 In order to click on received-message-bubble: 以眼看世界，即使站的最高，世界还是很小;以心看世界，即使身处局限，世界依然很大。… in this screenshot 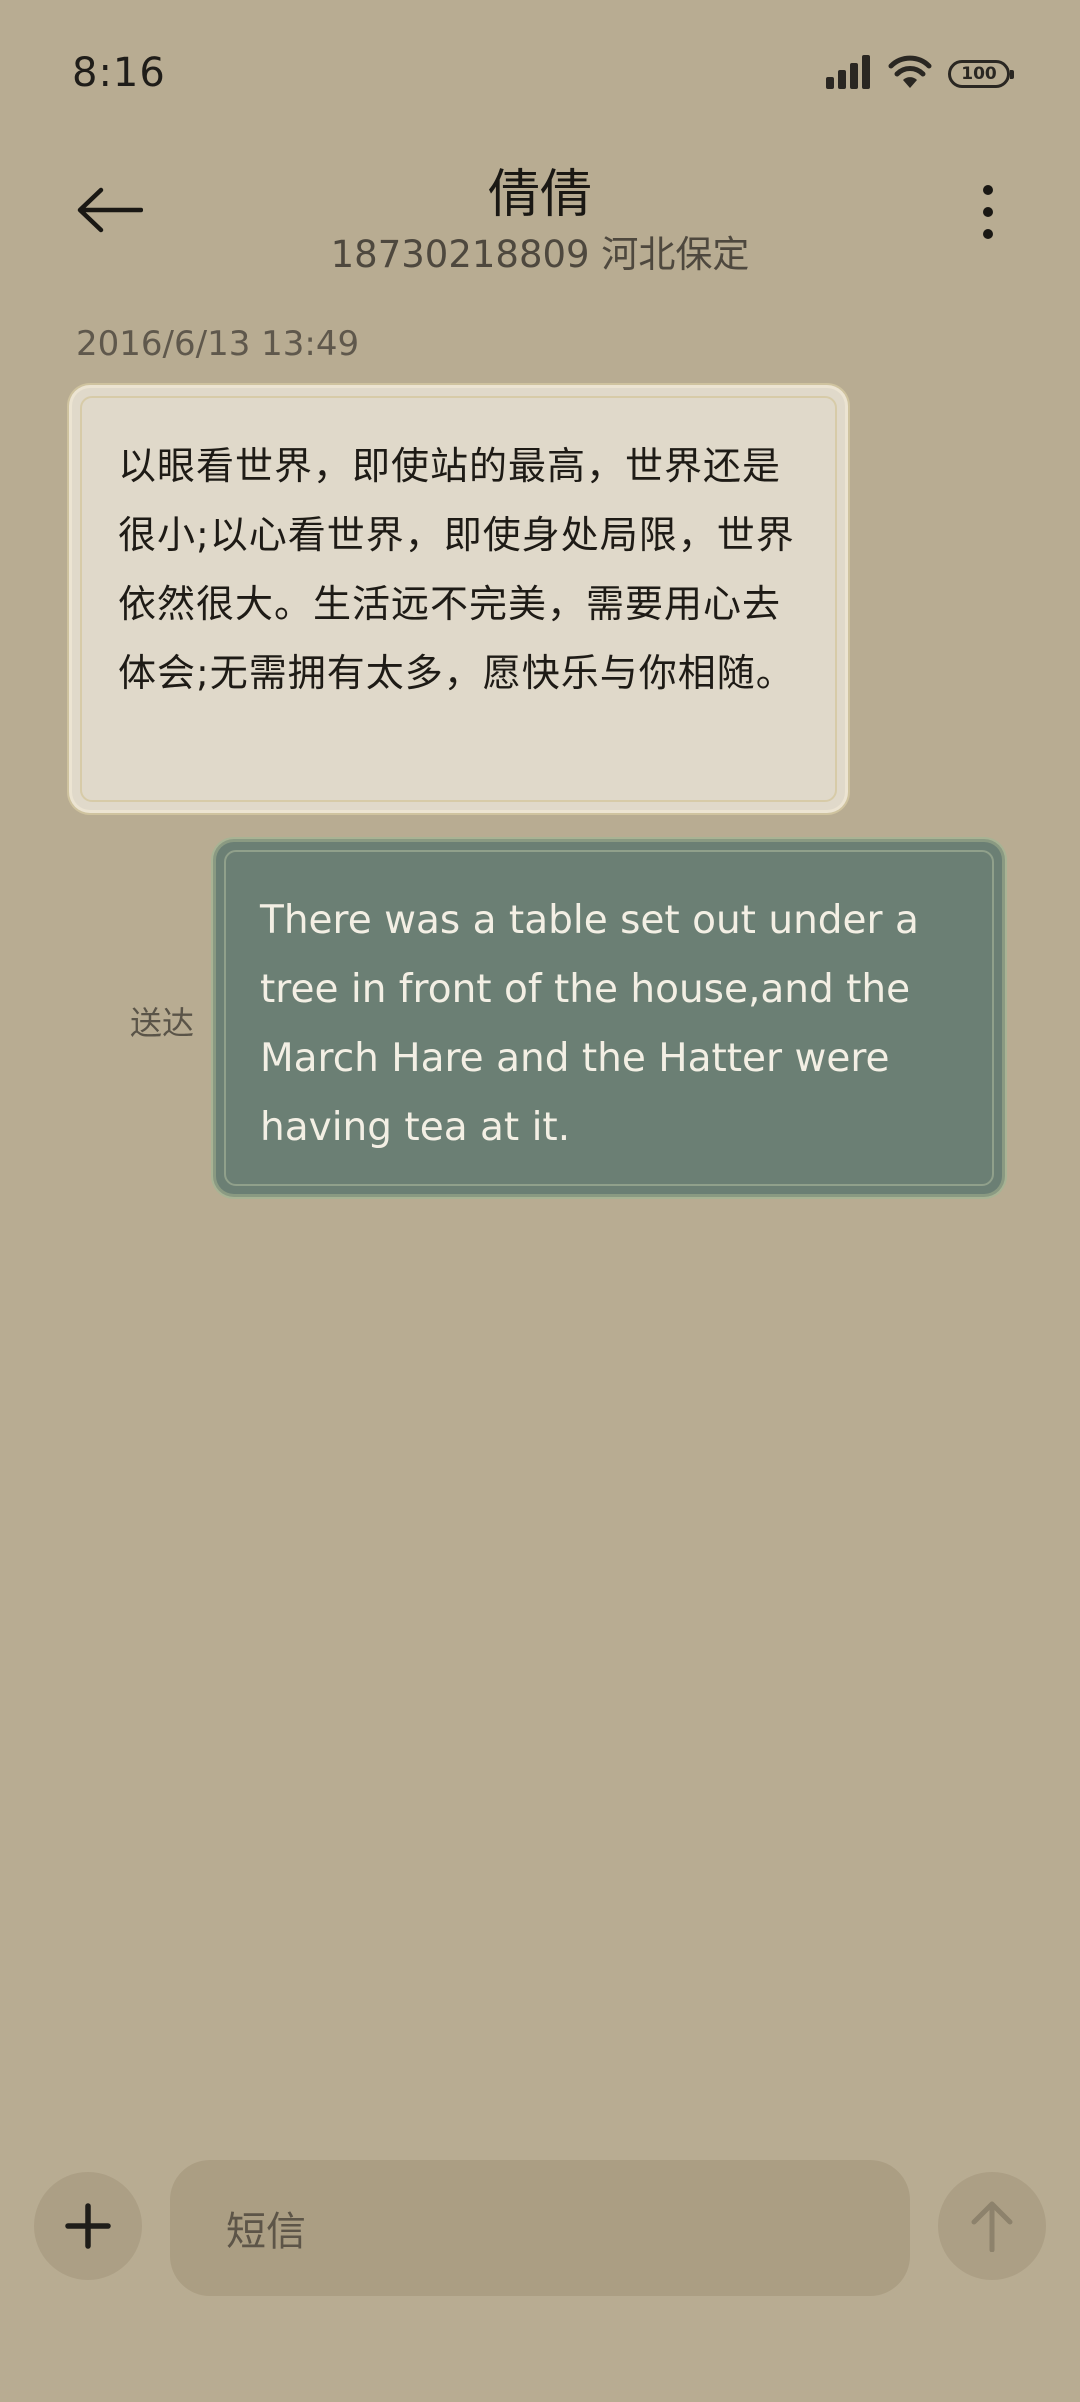, I will do `click(458, 599)`.